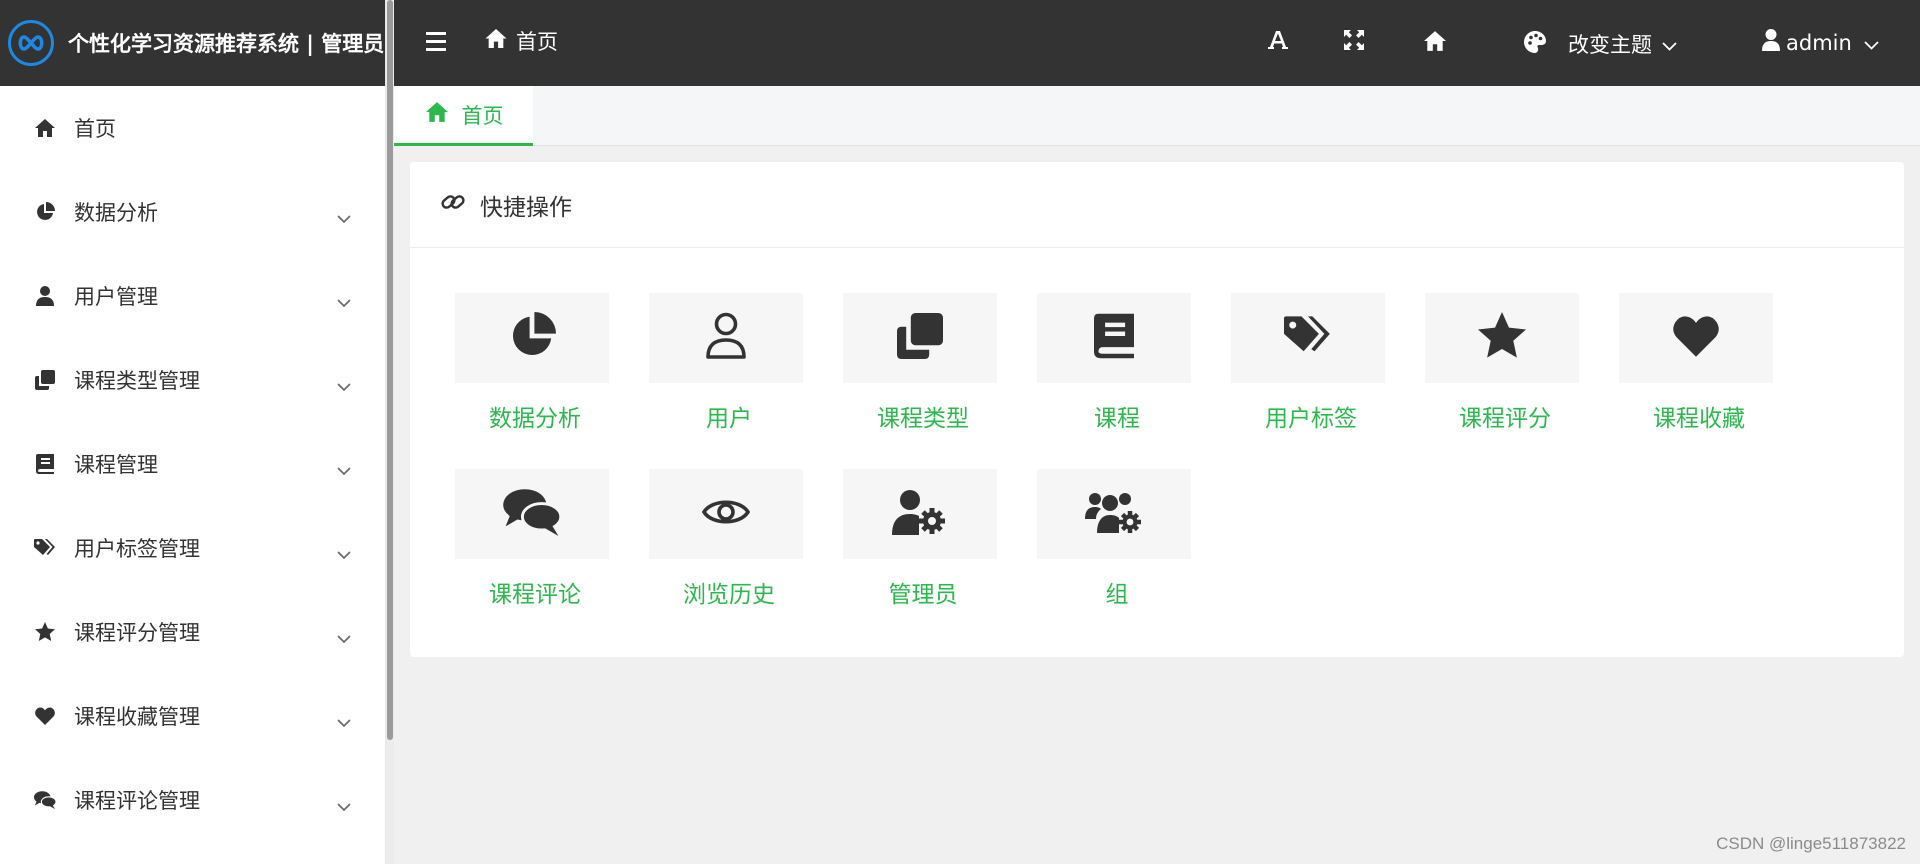 The width and height of the screenshot is (1920, 864). What do you see at coordinates (1699, 419) in the screenshot?
I see `tile-label: 课程收藏` at bounding box center [1699, 419].